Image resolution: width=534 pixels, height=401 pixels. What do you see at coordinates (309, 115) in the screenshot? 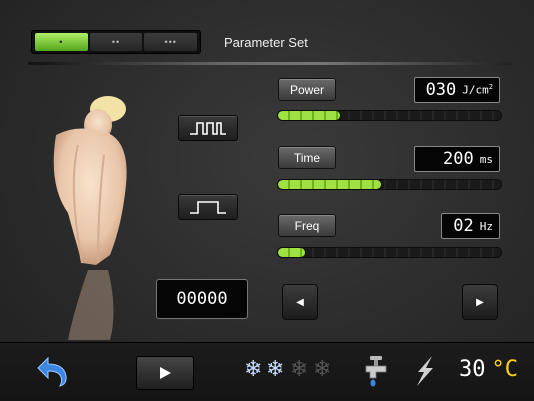
I see `power-level-fill` at bounding box center [309, 115].